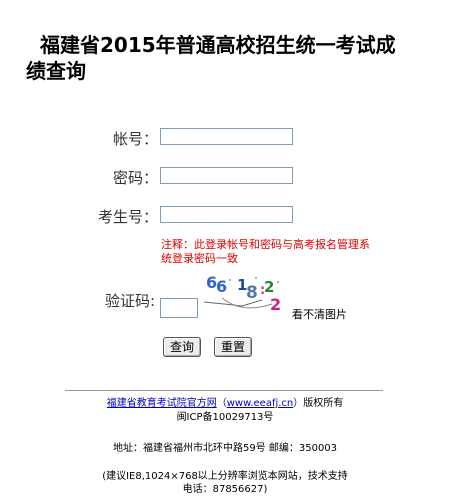 Image resolution: width=450 pixels, height=498 pixels. I want to click on footer-address: 地址：福建省福州市北环中路59号 邮编：350003, so click(225, 448).